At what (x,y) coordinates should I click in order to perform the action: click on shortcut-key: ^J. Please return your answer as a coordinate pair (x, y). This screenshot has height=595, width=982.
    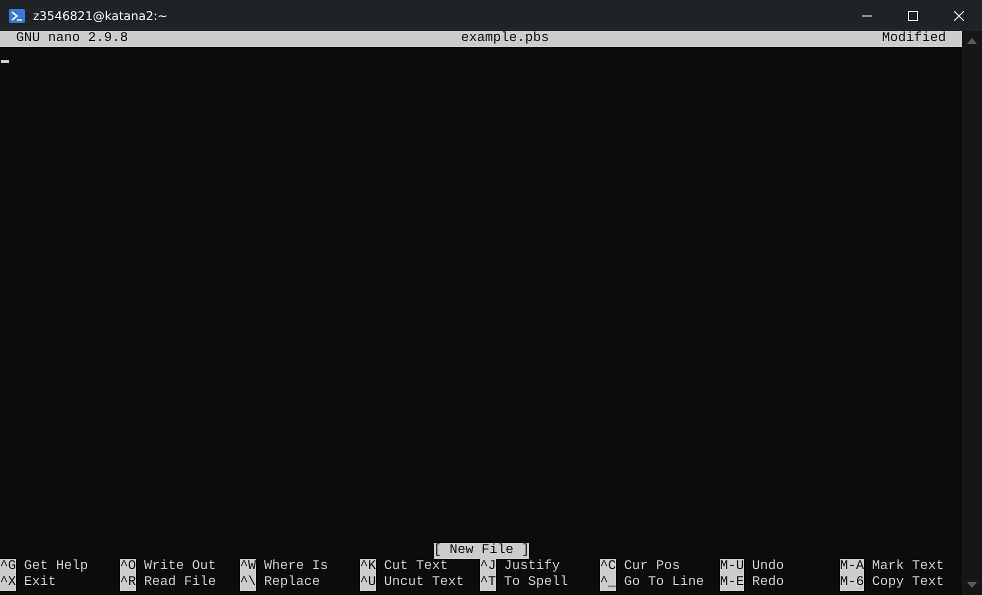
    Looking at the image, I should click on (488, 567).